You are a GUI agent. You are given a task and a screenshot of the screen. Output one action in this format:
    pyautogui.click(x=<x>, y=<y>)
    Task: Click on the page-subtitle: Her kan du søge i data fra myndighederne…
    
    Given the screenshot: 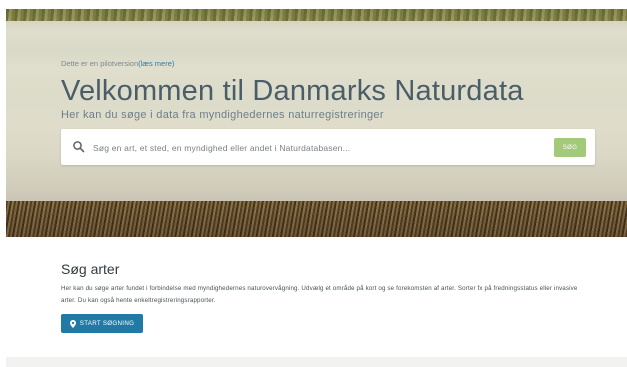 What is the action you would take?
    pyautogui.click(x=222, y=115)
    